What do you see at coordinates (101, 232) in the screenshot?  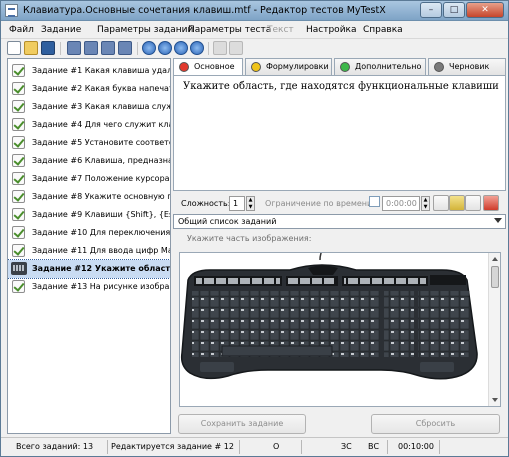 I see `task-label: Задание #10 Для переключения клав` at bounding box center [101, 232].